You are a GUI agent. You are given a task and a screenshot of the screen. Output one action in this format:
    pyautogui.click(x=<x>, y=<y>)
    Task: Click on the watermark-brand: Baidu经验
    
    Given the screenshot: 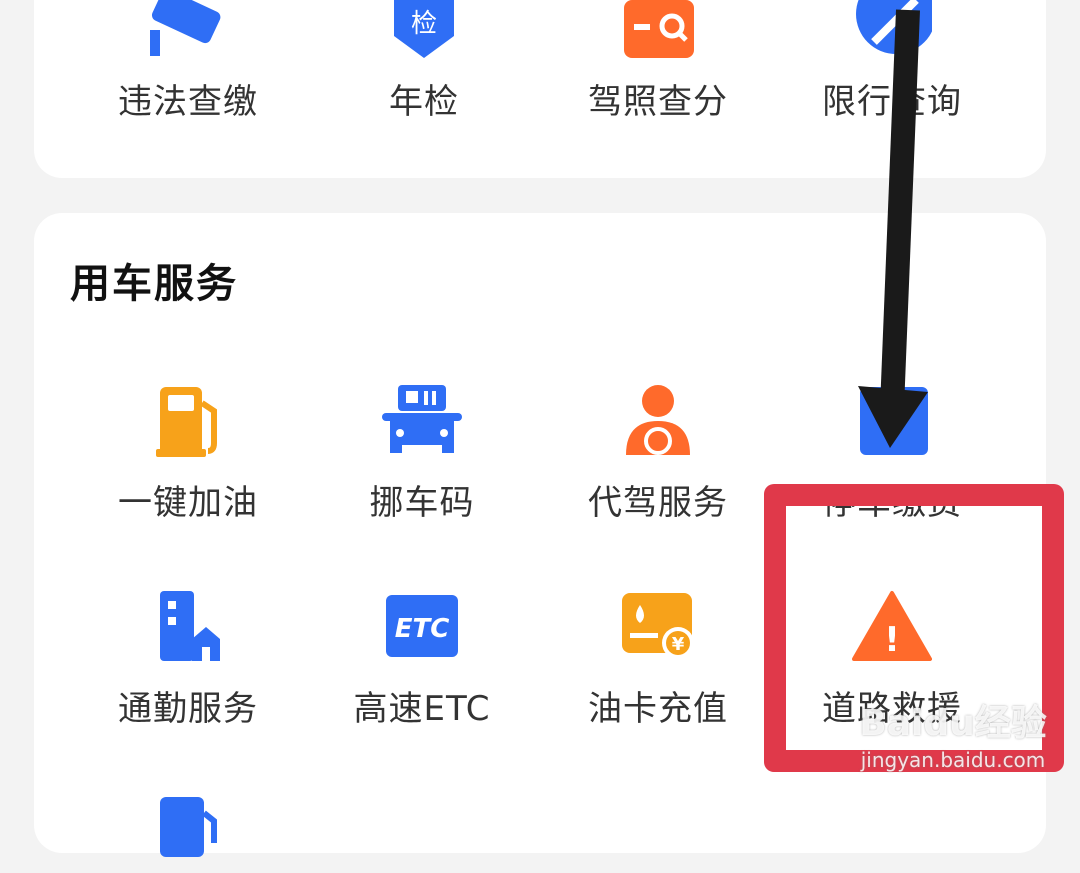 What is the action you would take?
    pyautogui.click(x=953, y=723)
    